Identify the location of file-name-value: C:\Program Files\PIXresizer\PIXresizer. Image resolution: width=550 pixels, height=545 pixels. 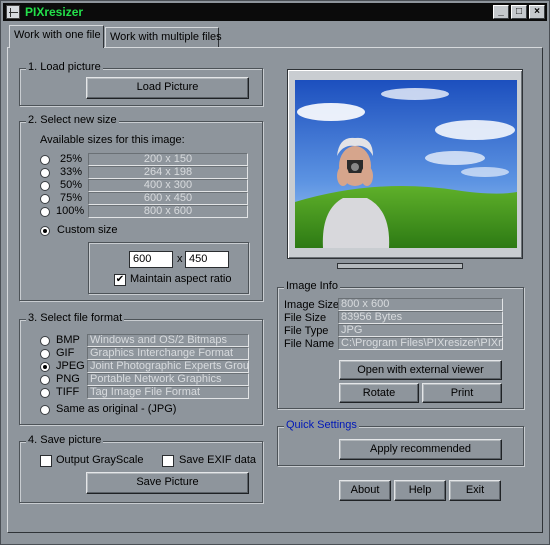
(420, 343).